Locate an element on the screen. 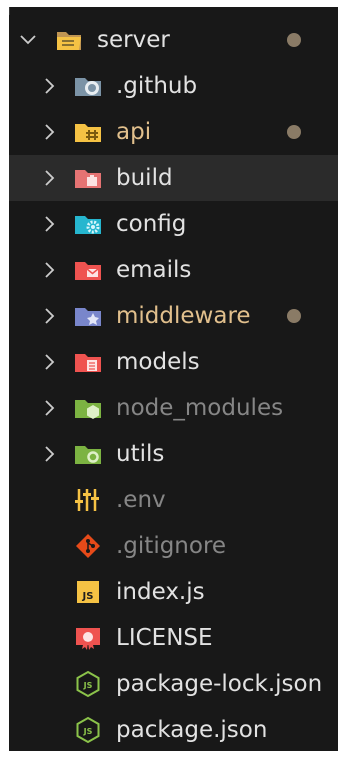 The image size is (344, 760). env-file-icon is located at coordinates (88, 500).